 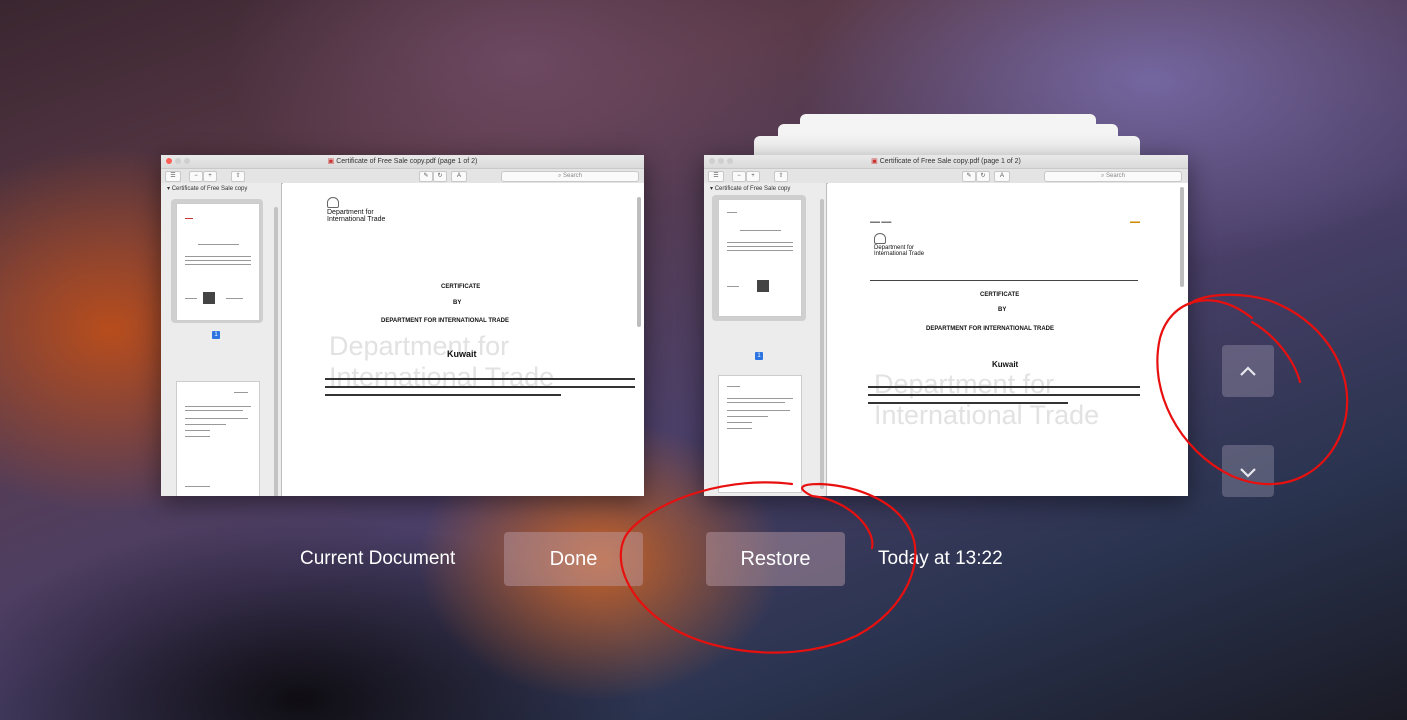 I want to click on restore-annotation-circle, so click(x=768, y=567).